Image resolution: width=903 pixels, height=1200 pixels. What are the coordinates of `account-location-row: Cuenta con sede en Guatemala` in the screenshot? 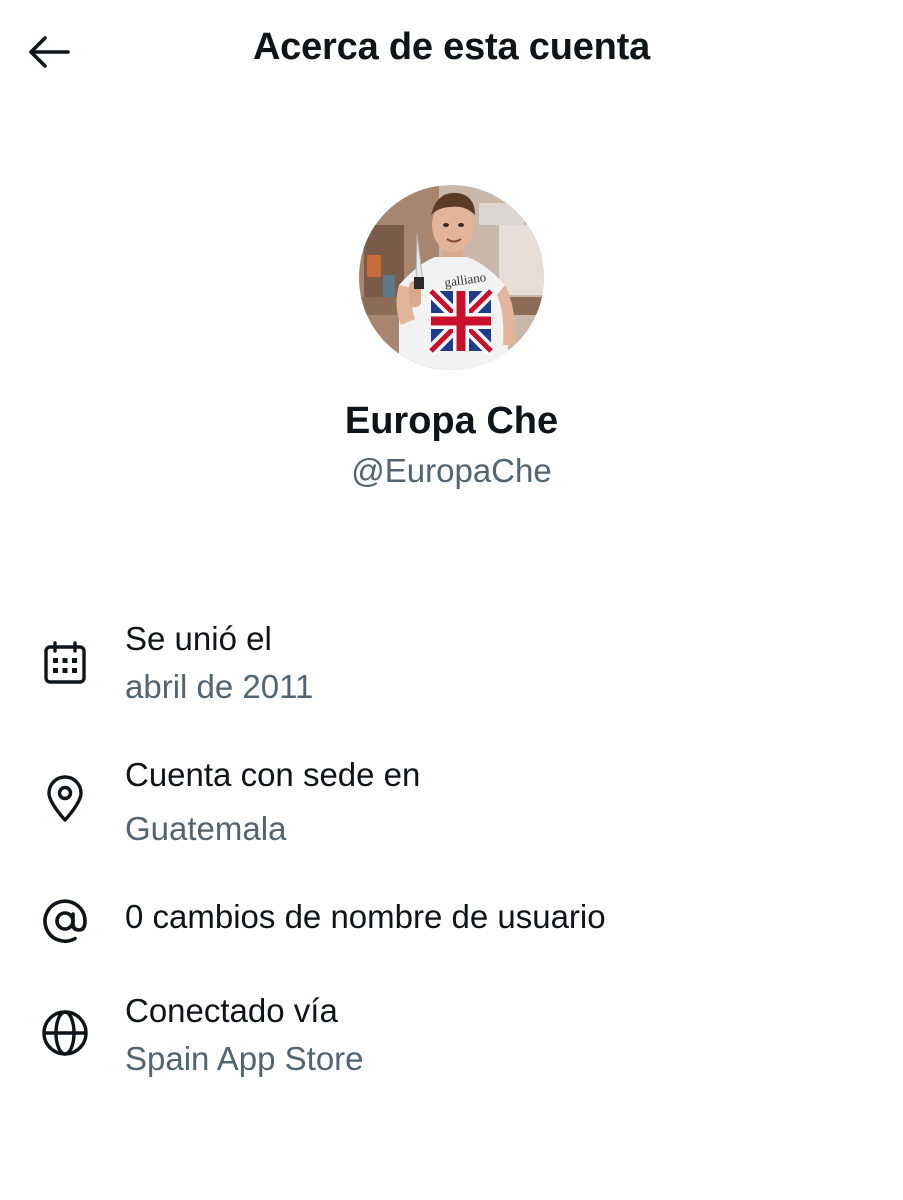 It's located at (451, 801).